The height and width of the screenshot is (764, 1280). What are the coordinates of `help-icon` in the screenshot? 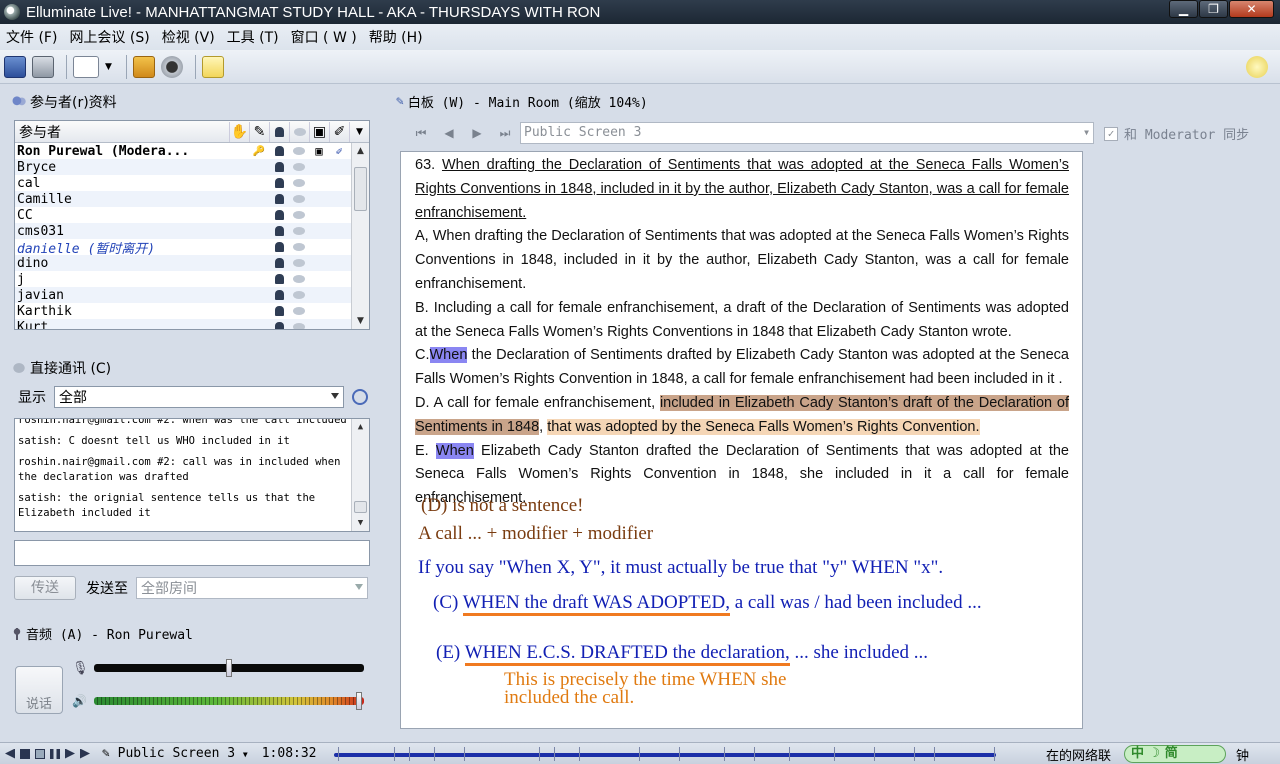 It's located at (1257, 67).